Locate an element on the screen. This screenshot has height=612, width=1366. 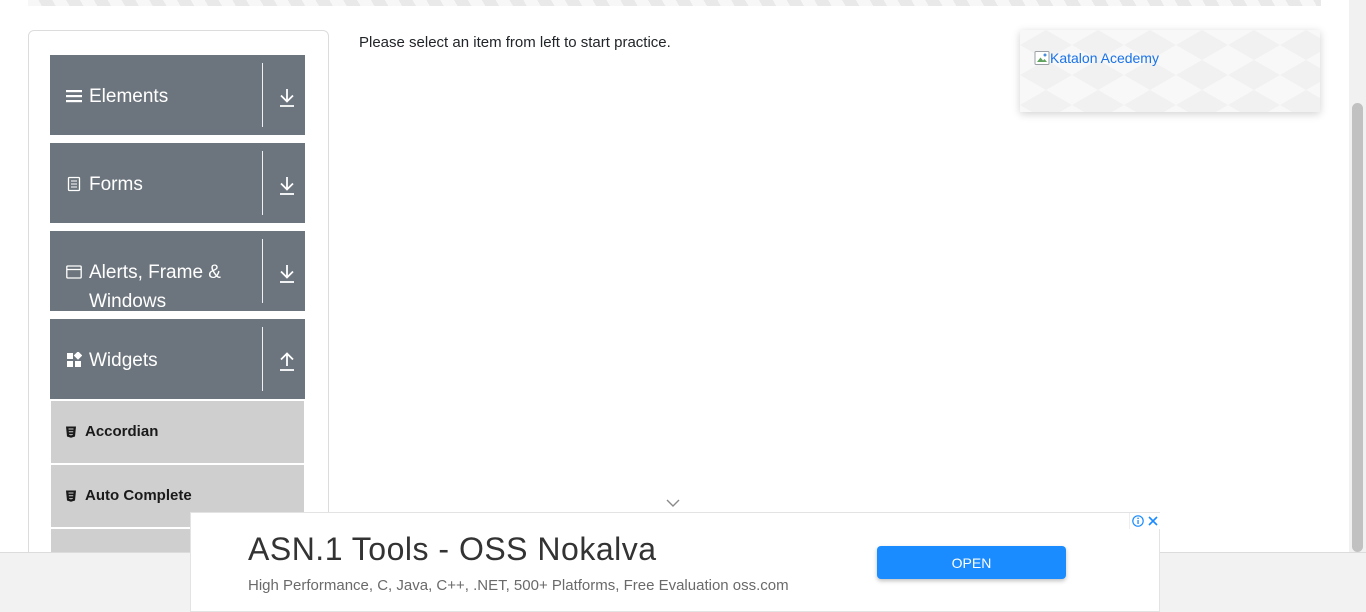
info-icon-glyph is located at coordinates (1137, 521).